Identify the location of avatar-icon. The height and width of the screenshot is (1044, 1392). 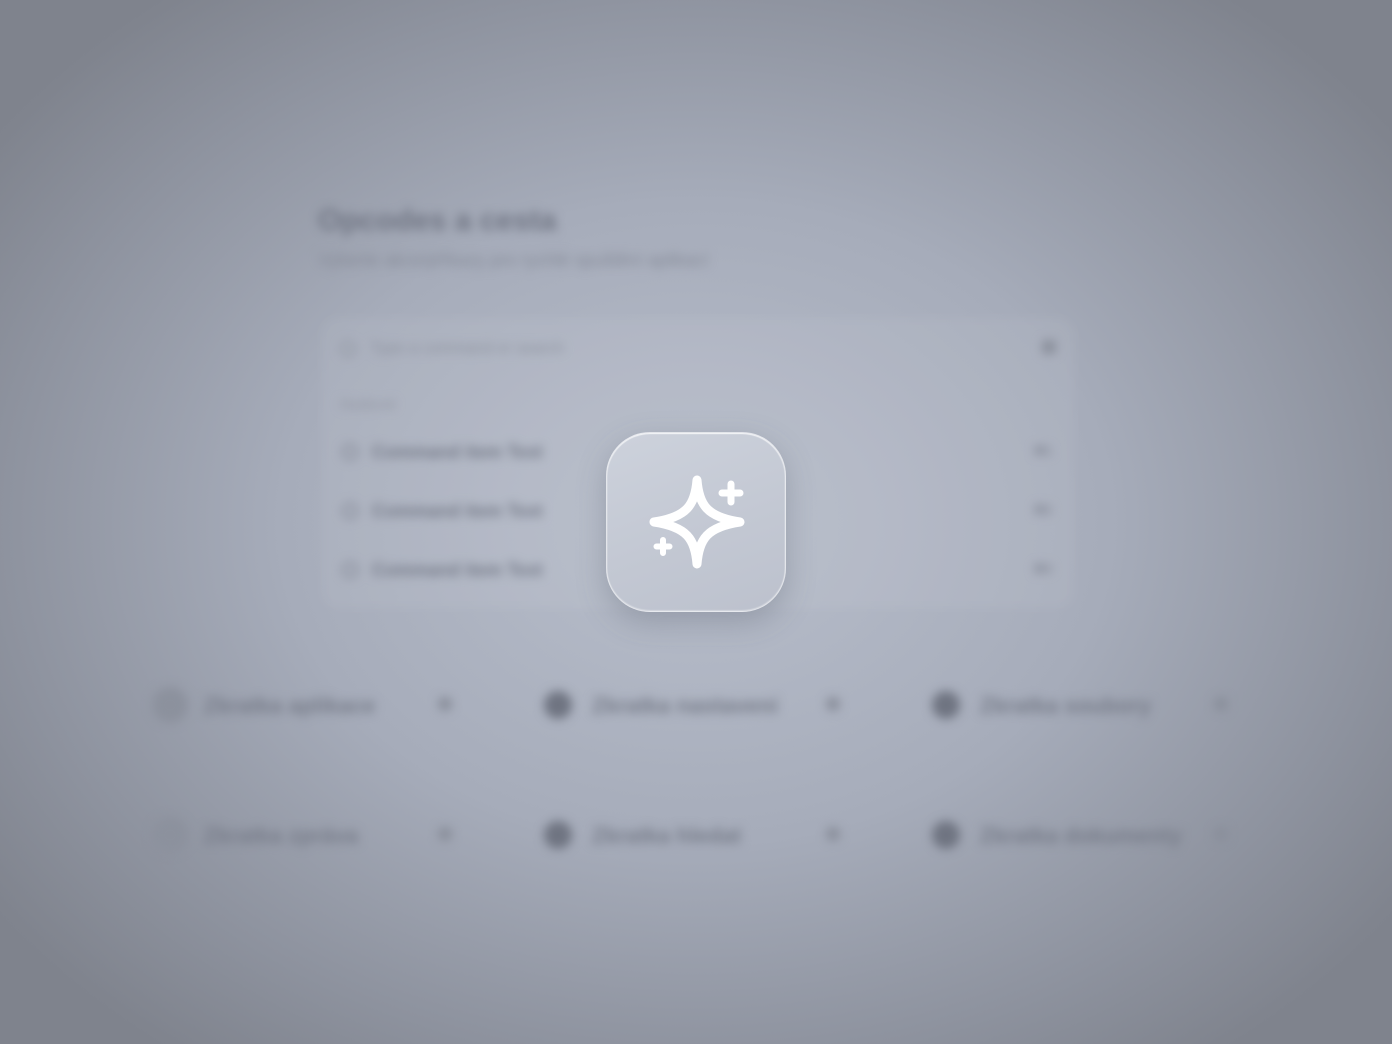
(170, 705).